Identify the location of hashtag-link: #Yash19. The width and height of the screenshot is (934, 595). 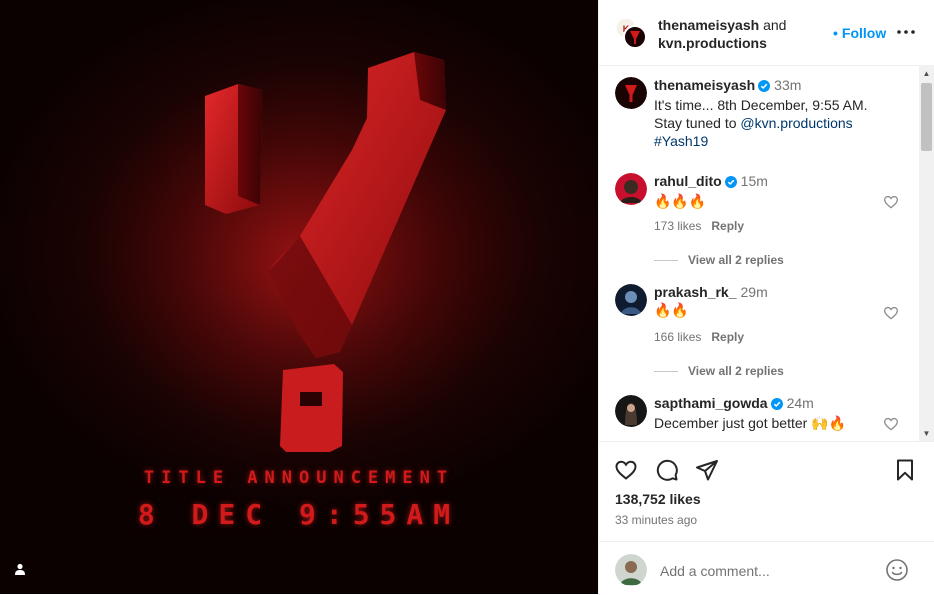
(681, 141).